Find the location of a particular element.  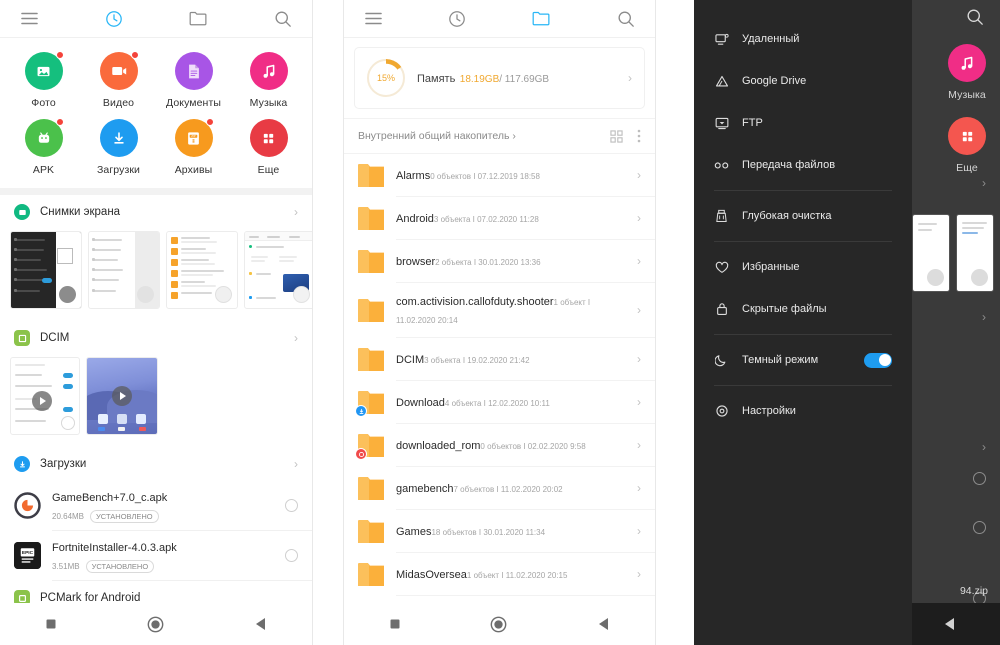

drawer-item-deep-clean: Глубокая очистка is located at coordinates (803, 216).